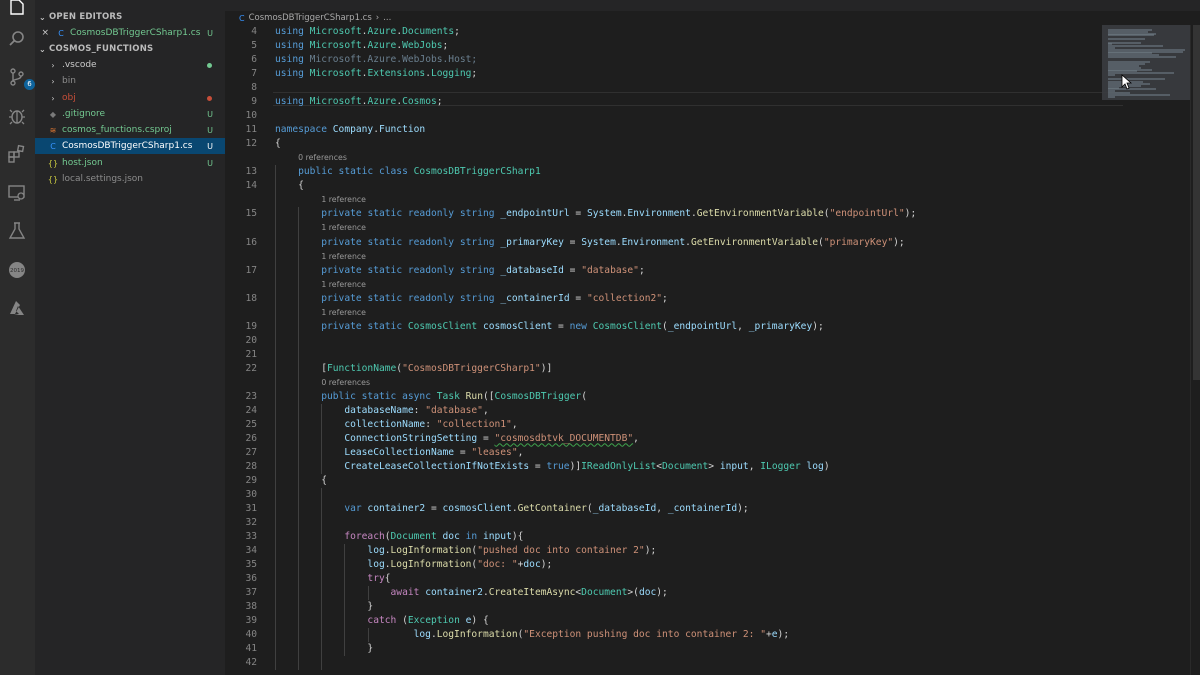  What do you see at coordinates (707, 607) in the screenshot?
I see `code-line: 38 }` at bounding box center [707, 607].